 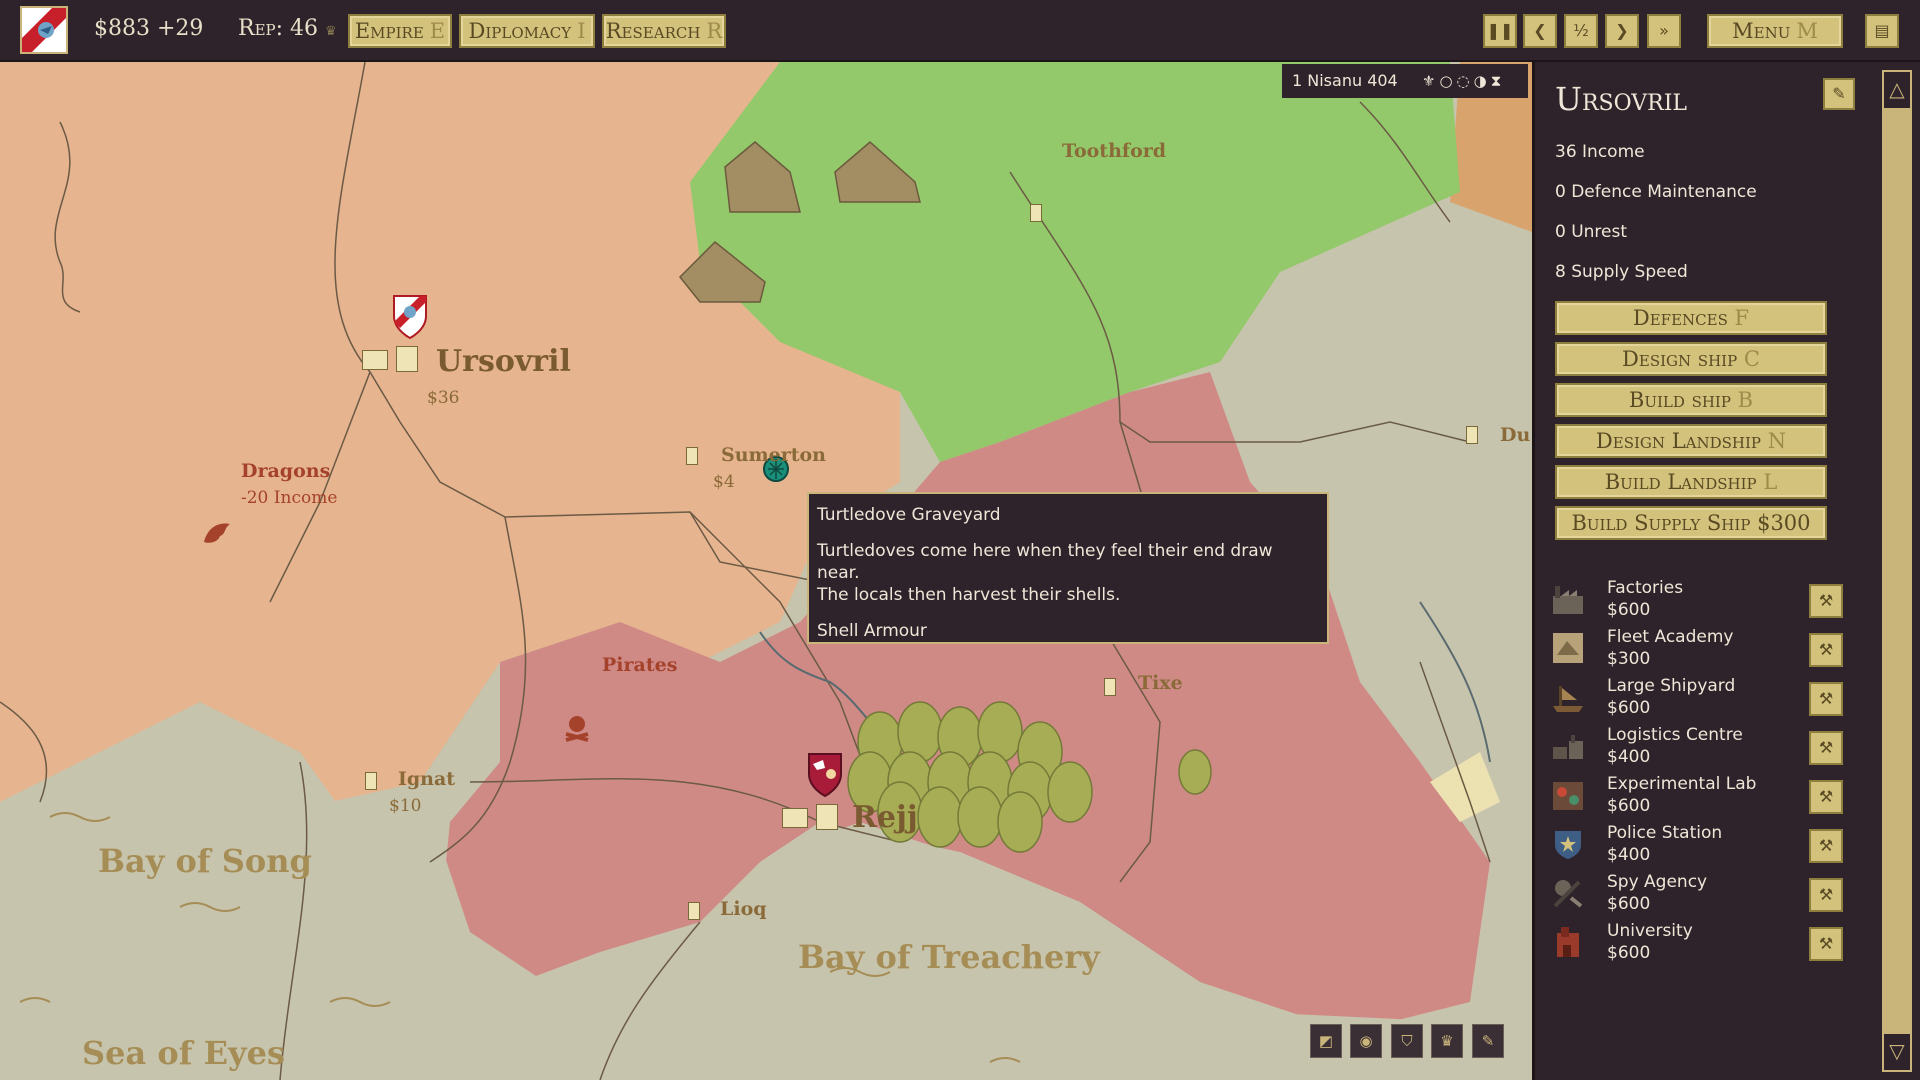 What do you see at coordinates (1621, 99) in the screenshot?
I see `city-panel-title: Ursovril` at bounding box center [1621, 99].